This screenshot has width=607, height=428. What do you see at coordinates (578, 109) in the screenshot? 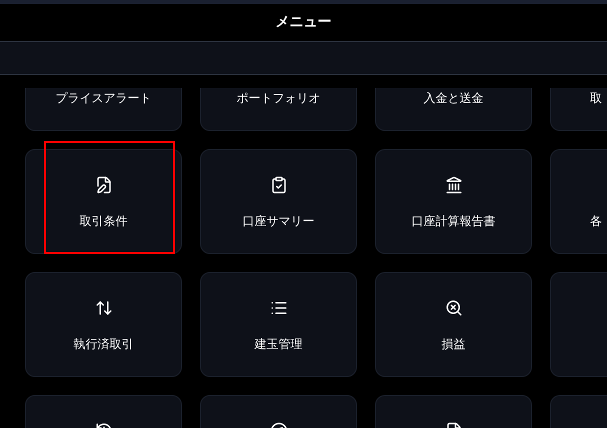
I see `menu-tile: 取` at bounding box center [578, 109].